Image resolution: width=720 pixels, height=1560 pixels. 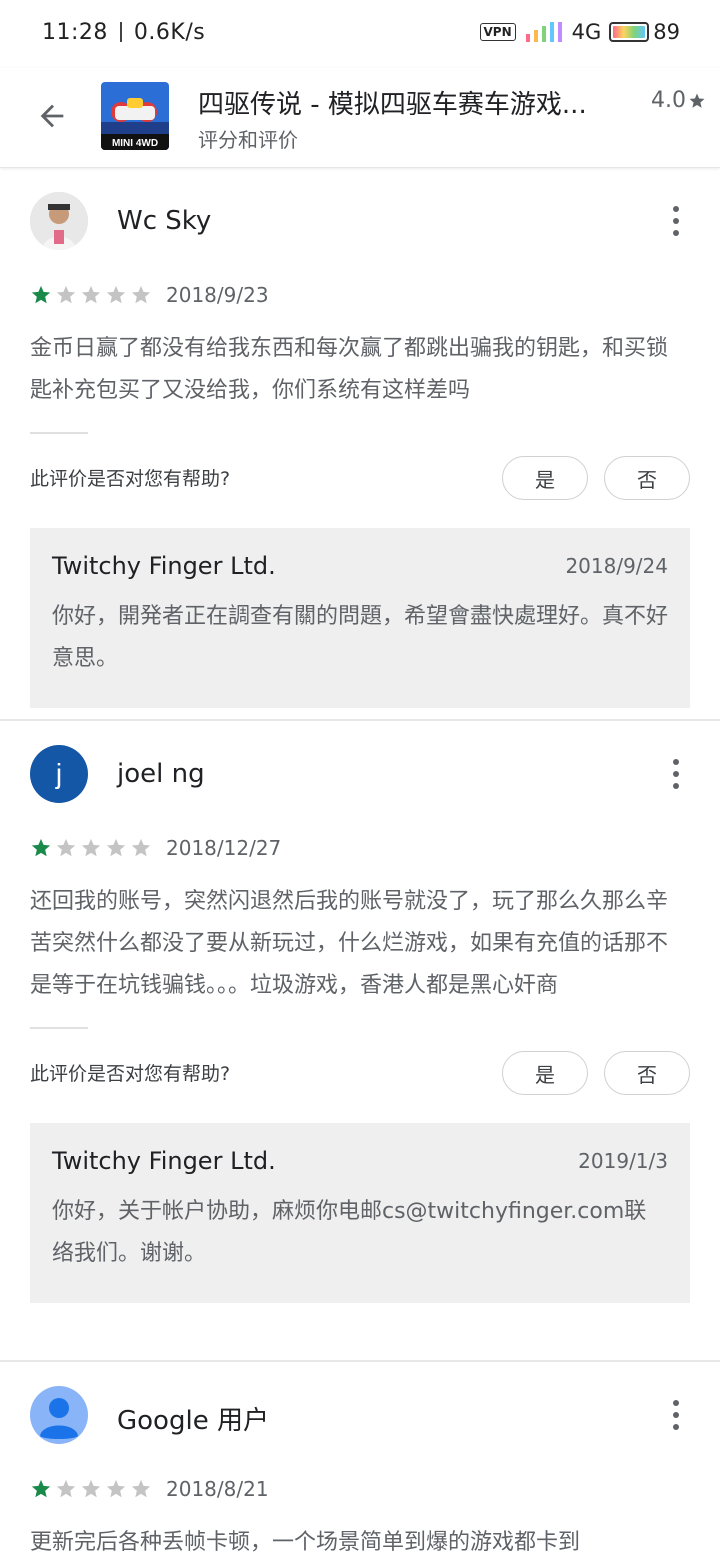 I want to click on avatar: j, so click(x=59, y=774).